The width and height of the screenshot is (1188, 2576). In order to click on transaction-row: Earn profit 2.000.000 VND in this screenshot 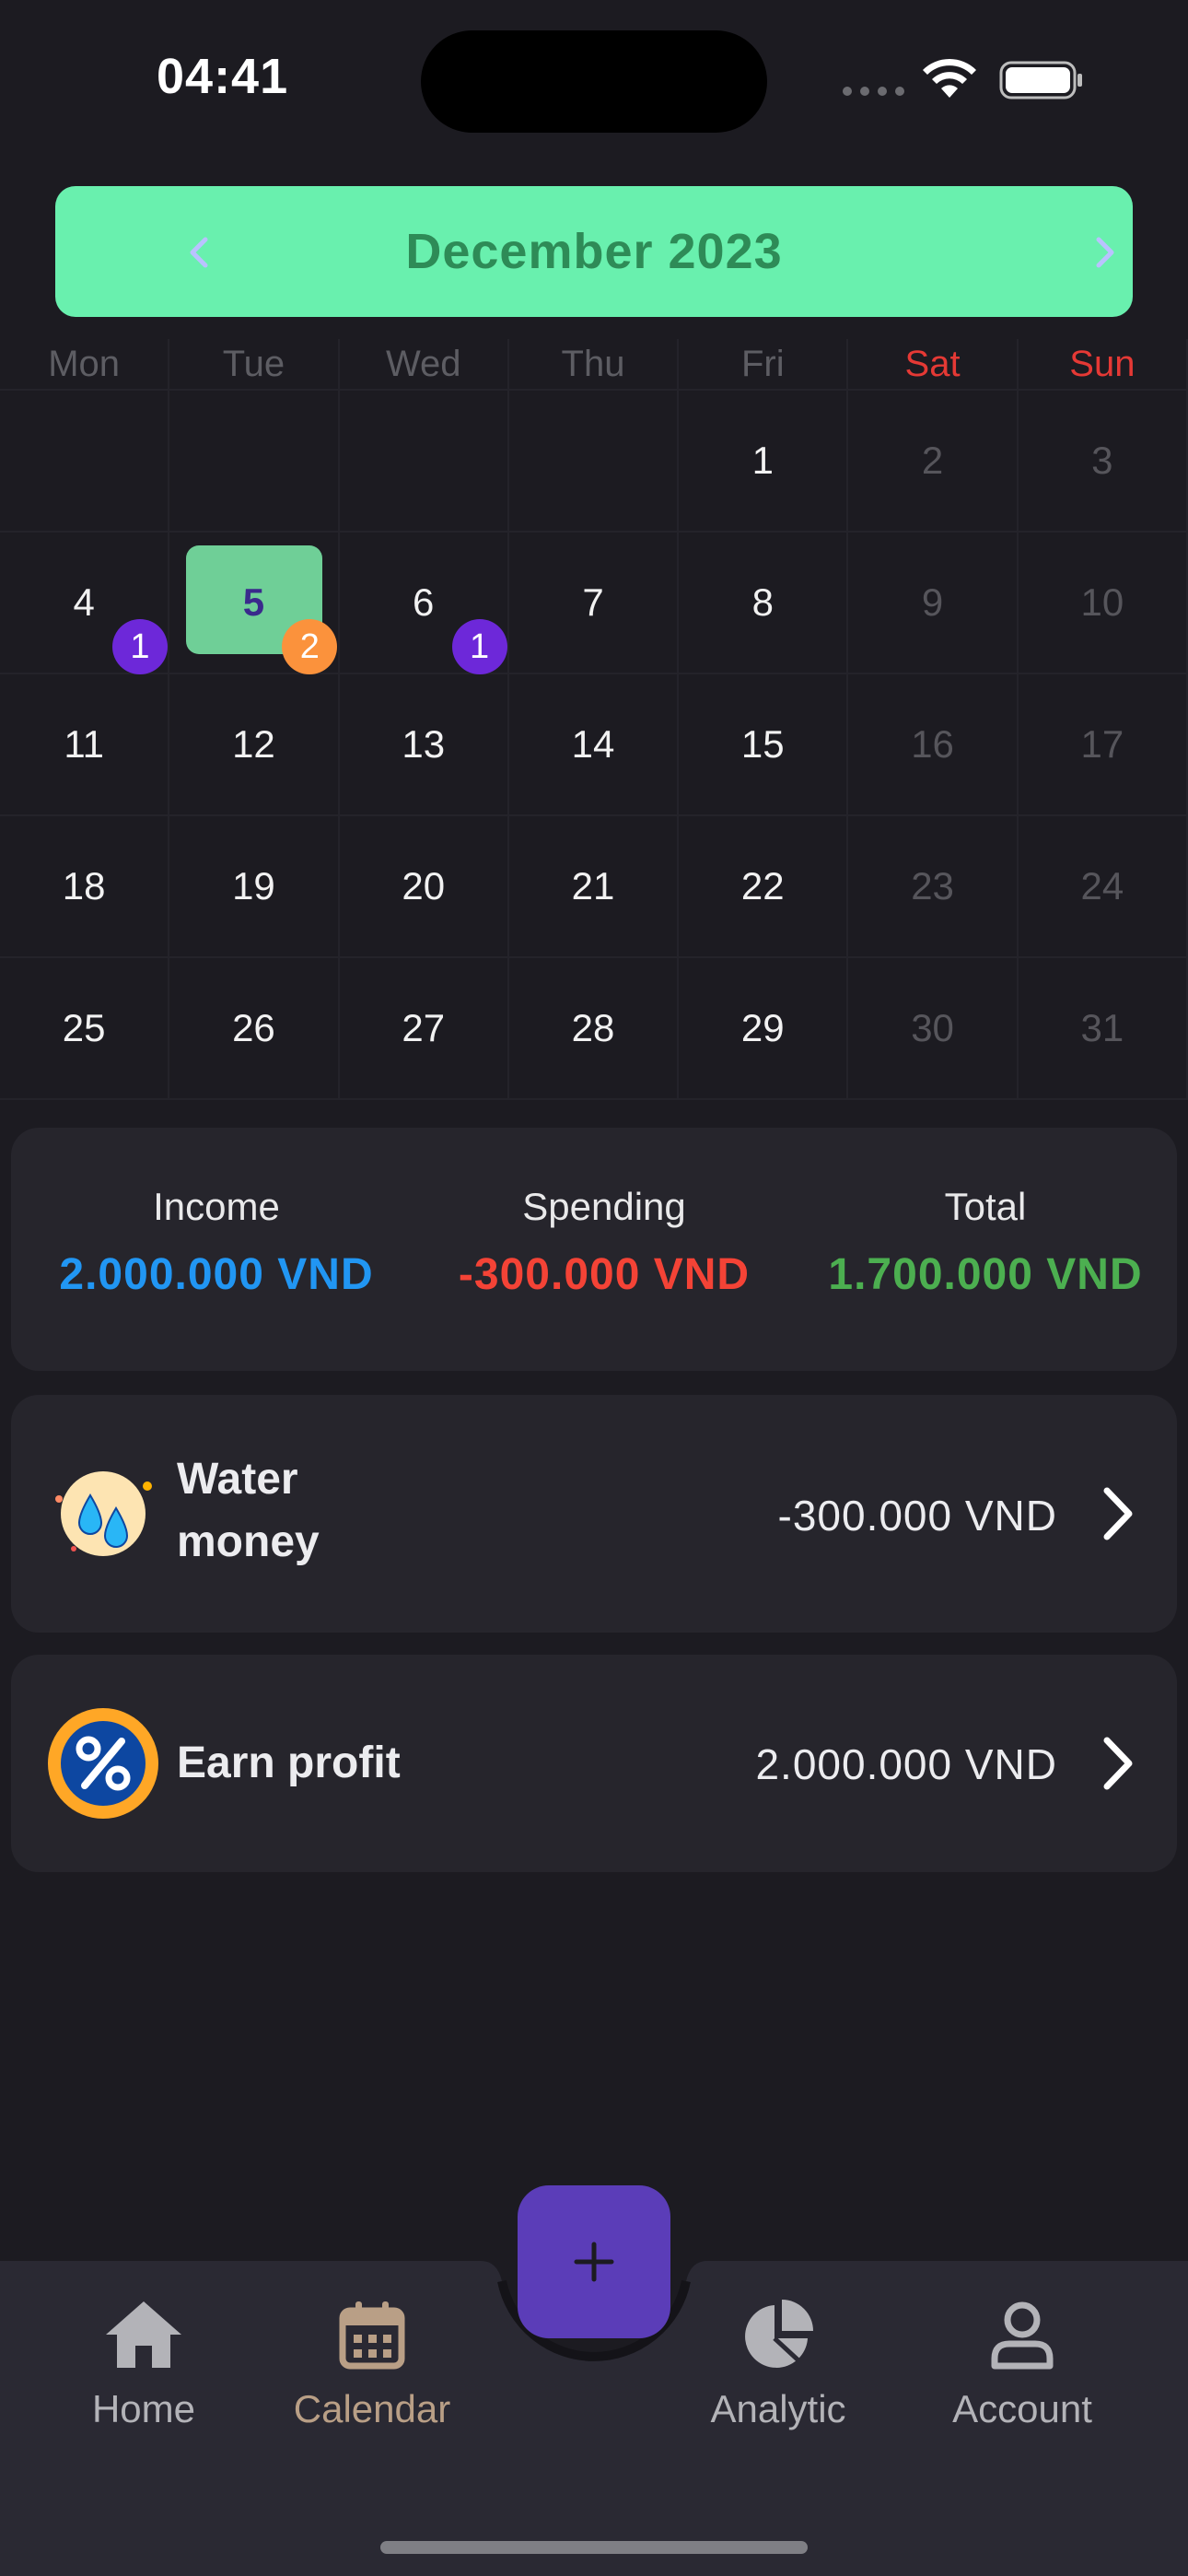, I will do `click(594, 1763)`.